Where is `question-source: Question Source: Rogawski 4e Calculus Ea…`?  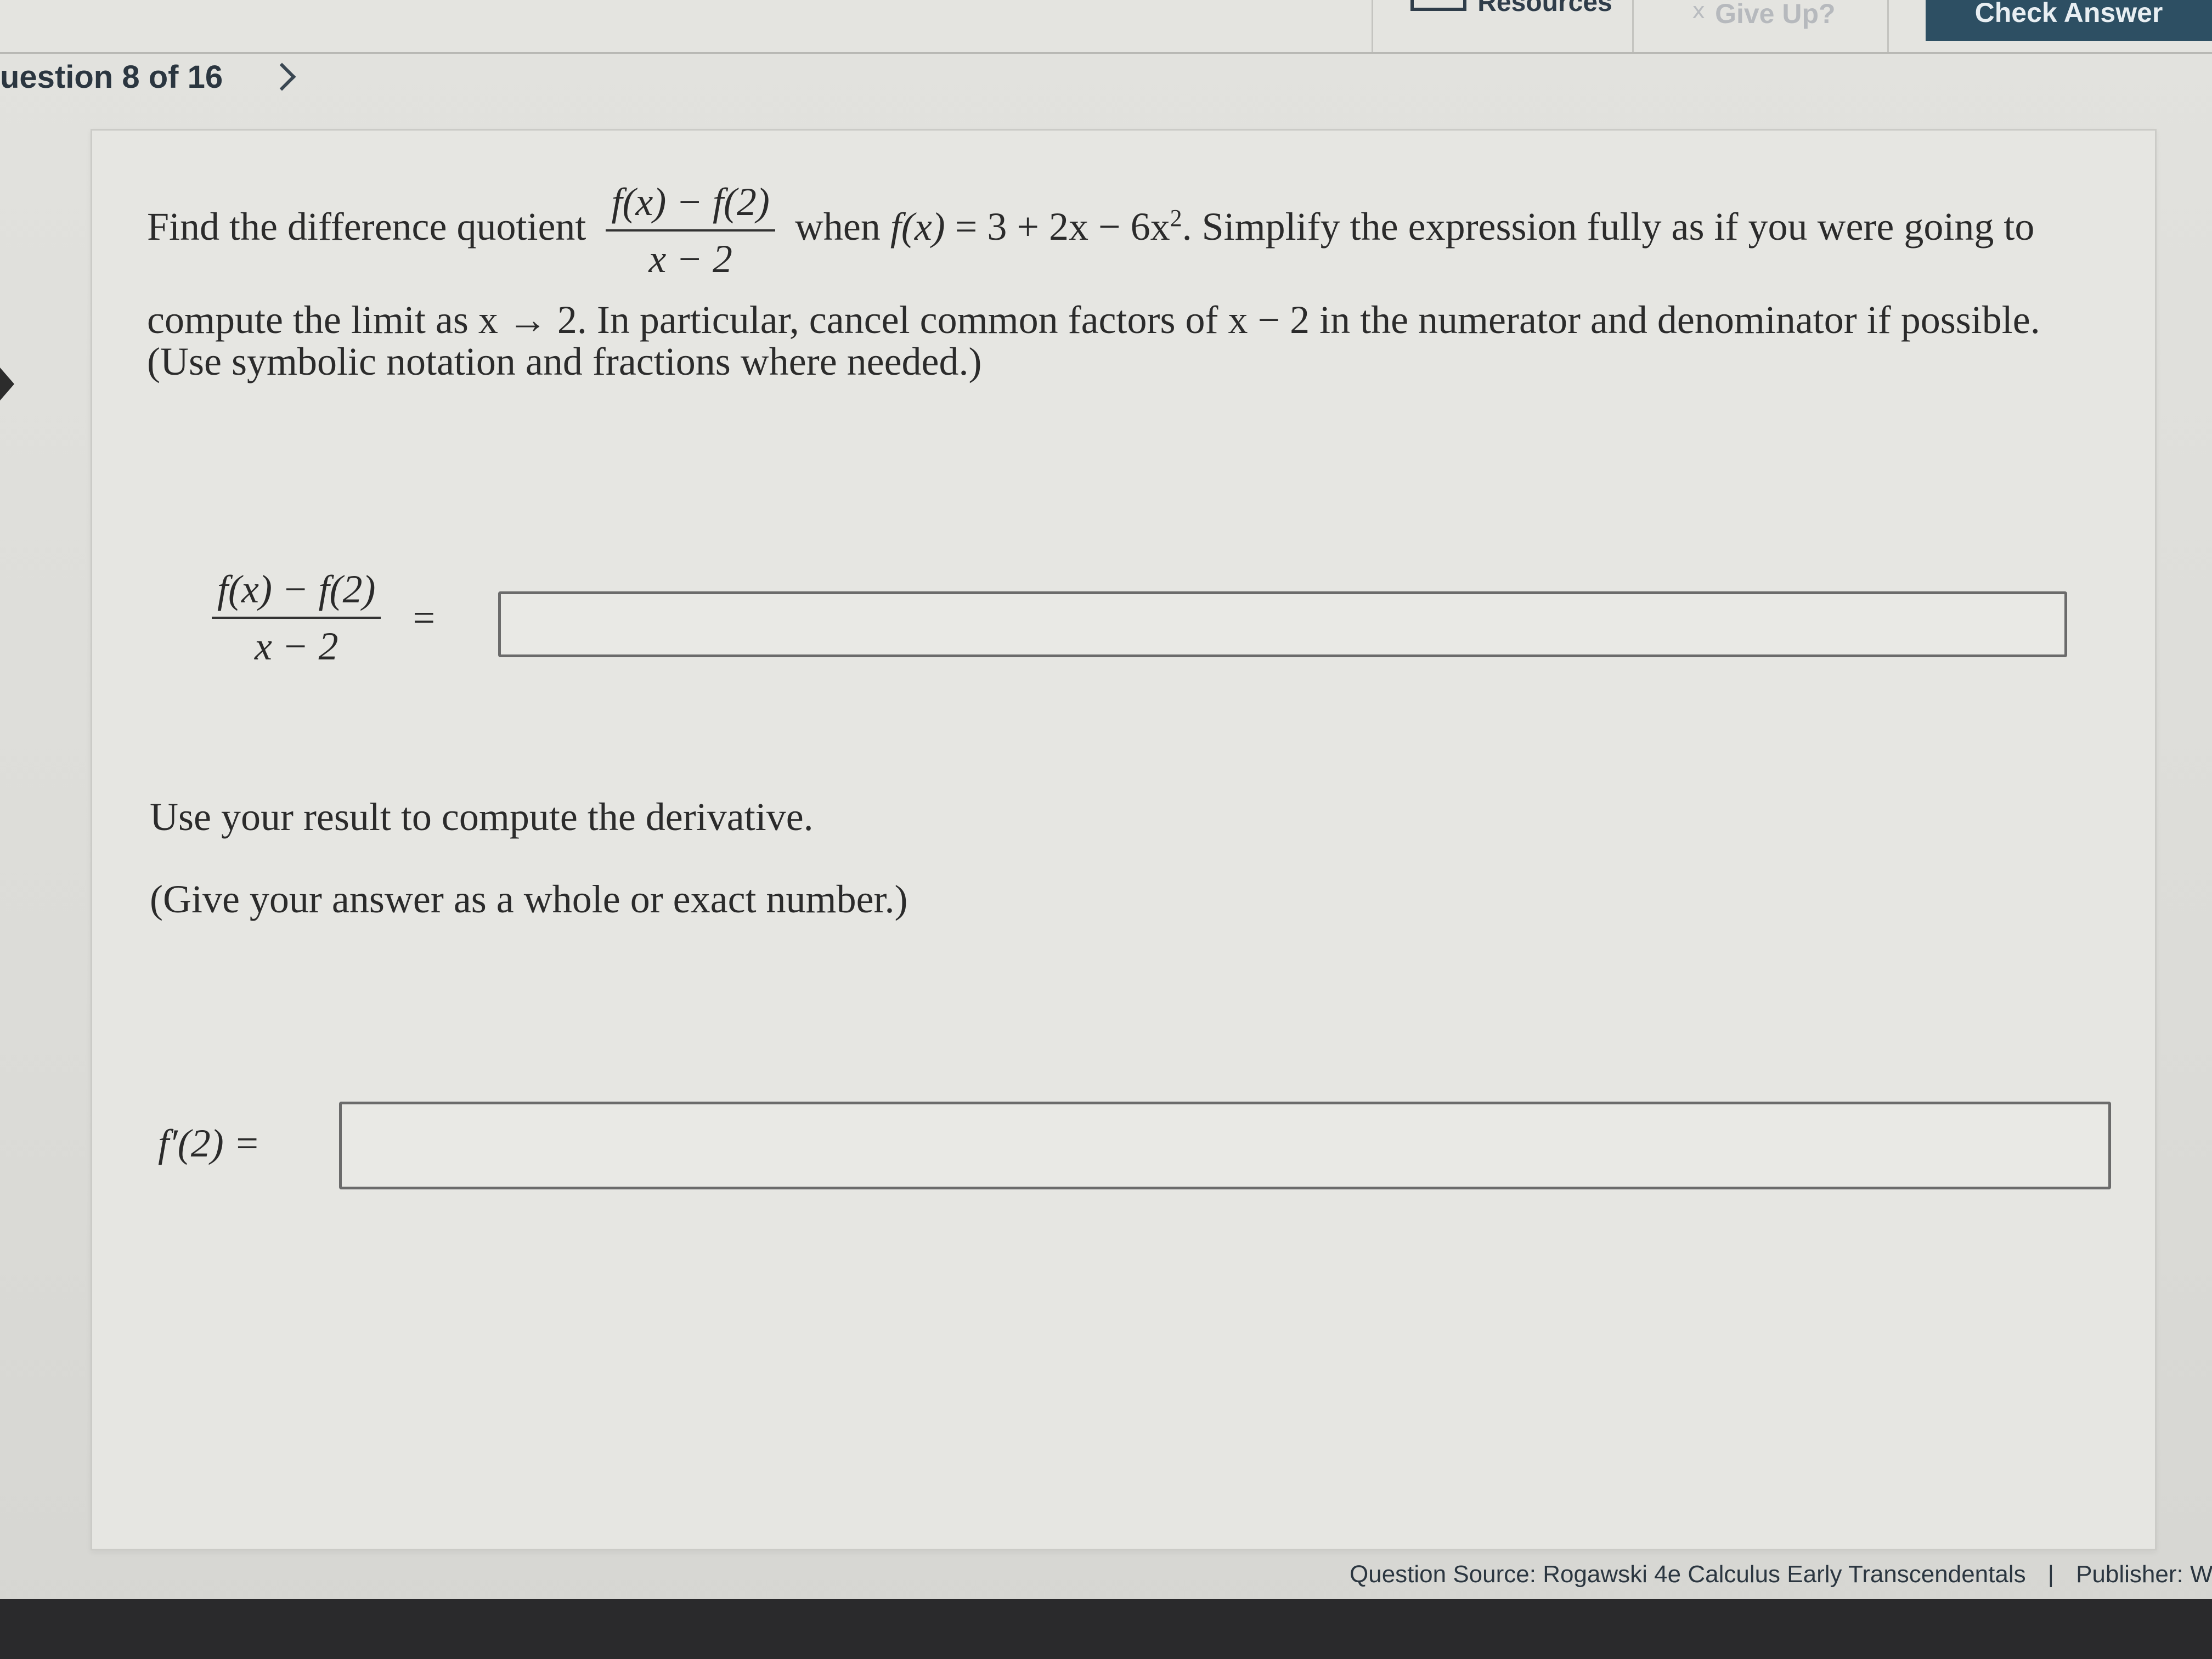 question-source: Question Source: Rogawski 4e Calculus Ea… is located at coordinates (1688, 1575).